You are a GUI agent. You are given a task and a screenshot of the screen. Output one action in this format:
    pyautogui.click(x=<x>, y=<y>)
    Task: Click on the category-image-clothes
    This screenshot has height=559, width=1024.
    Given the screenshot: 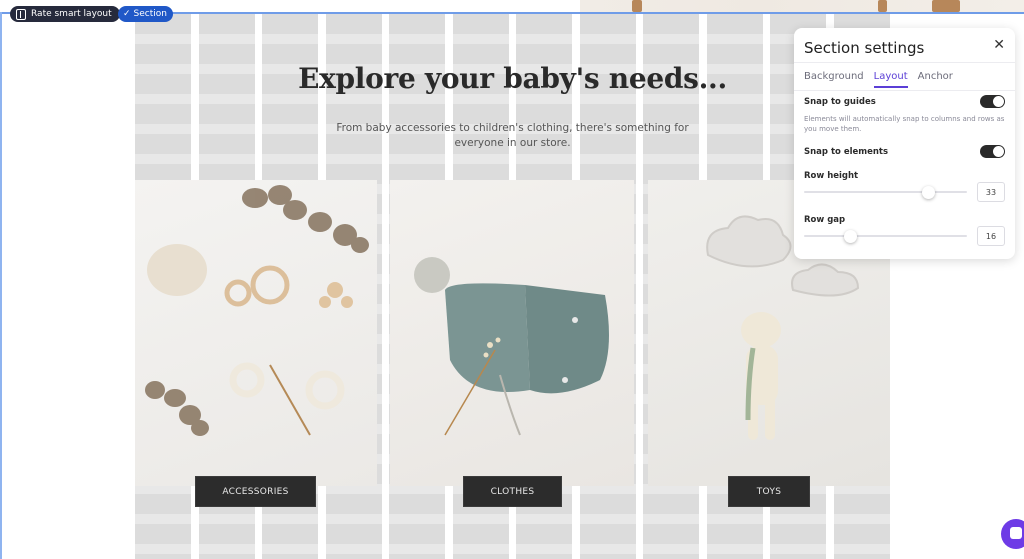 What is the action you would take?
    pyautogui.click(x=512, y=333)
    